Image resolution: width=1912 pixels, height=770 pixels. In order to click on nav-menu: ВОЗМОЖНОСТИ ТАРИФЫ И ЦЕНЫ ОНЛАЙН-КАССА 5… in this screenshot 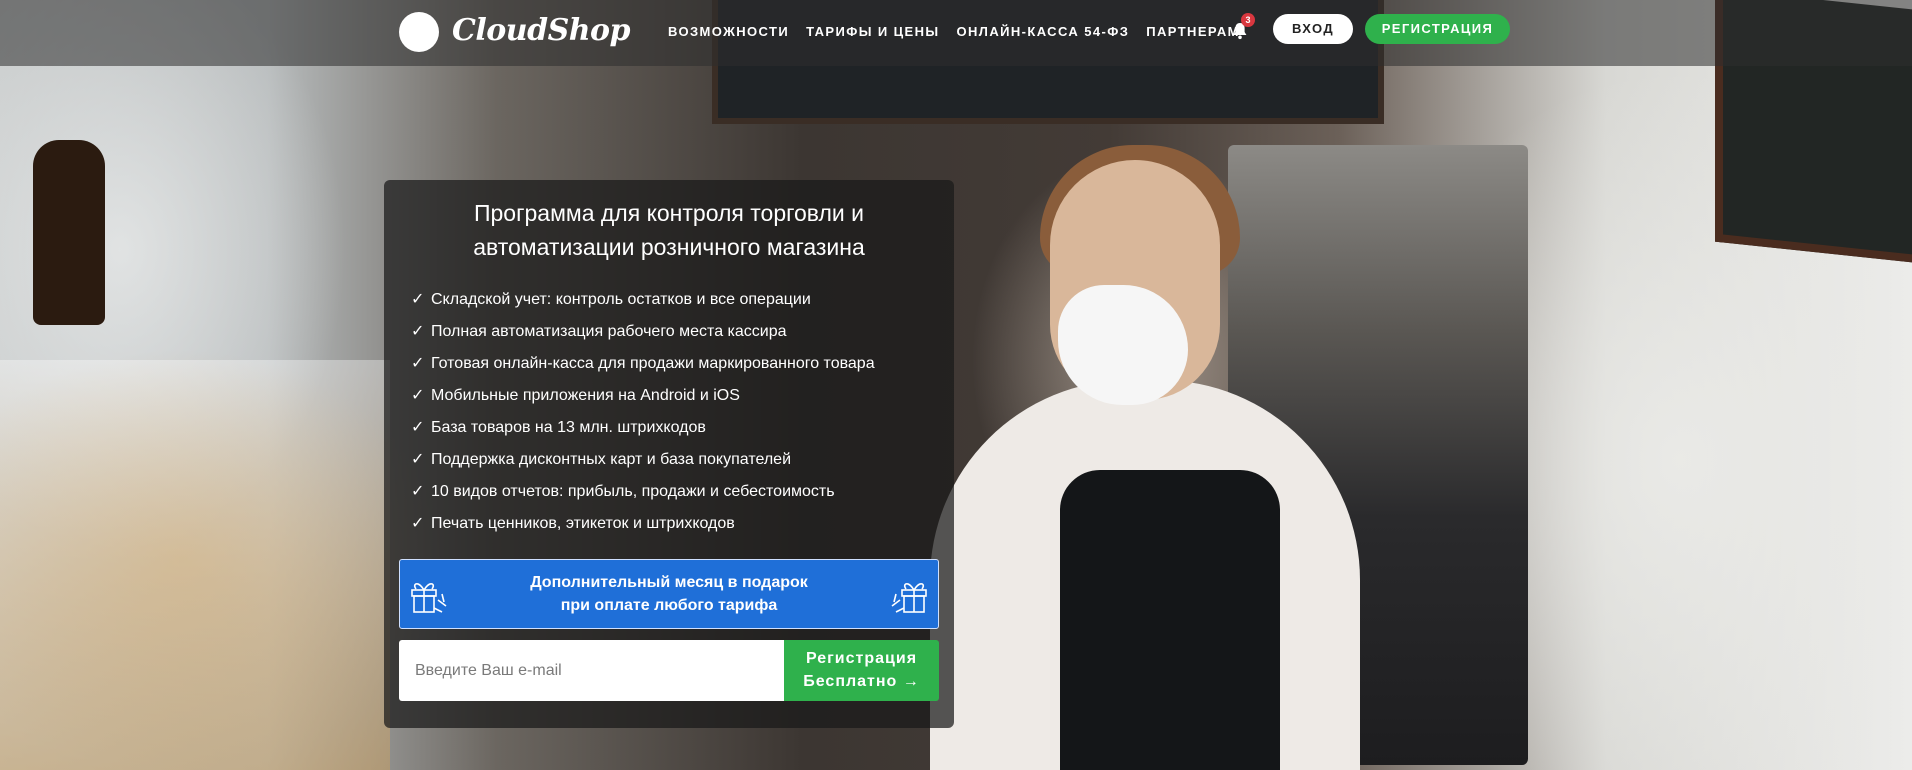, I will do `click(962, 32)`.